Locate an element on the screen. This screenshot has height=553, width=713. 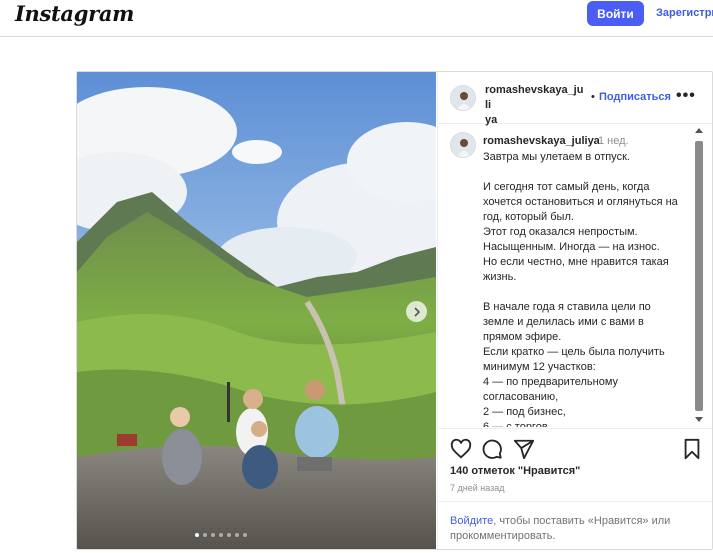
heart-icon is located at coordinates (461, 448).